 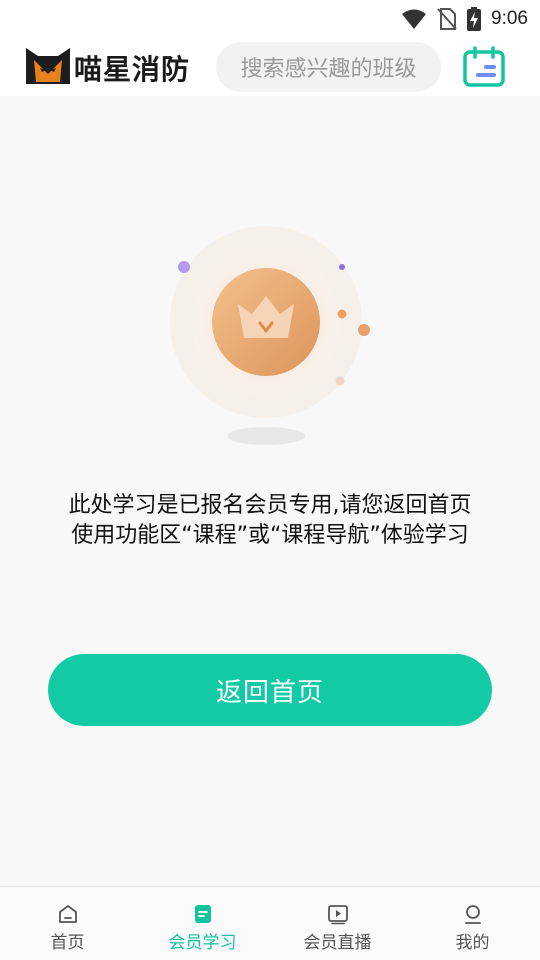 I want to click on home-icon, so click(x=67, y=914).